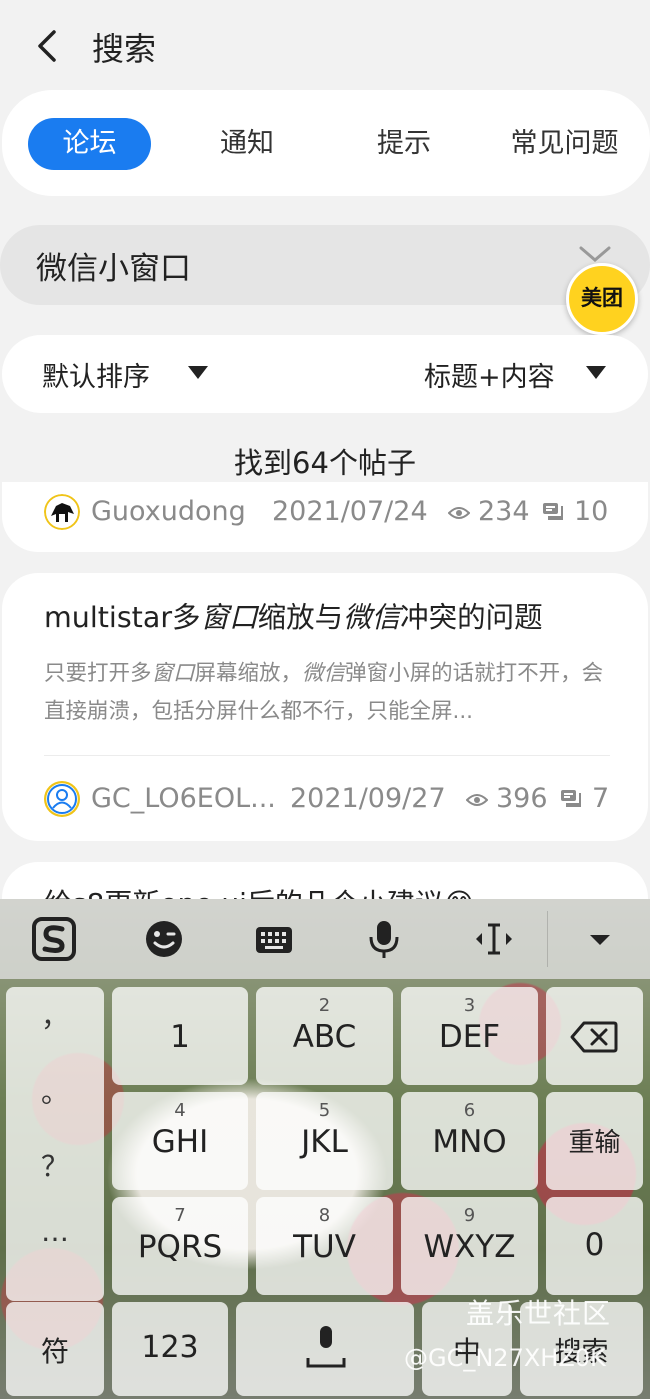 The height and width of the screenshot is (1399, 650). I want to click on tab-notice: 通知, so click(247, 144).